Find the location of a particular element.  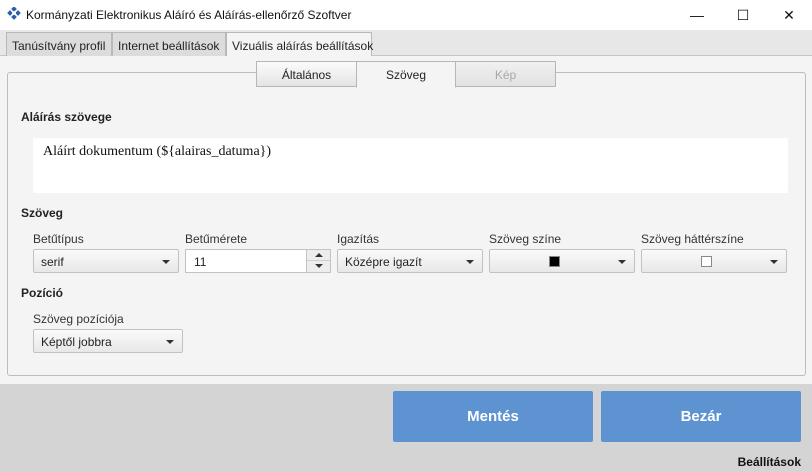

text-color-picker is located at coordinates (562, 261).